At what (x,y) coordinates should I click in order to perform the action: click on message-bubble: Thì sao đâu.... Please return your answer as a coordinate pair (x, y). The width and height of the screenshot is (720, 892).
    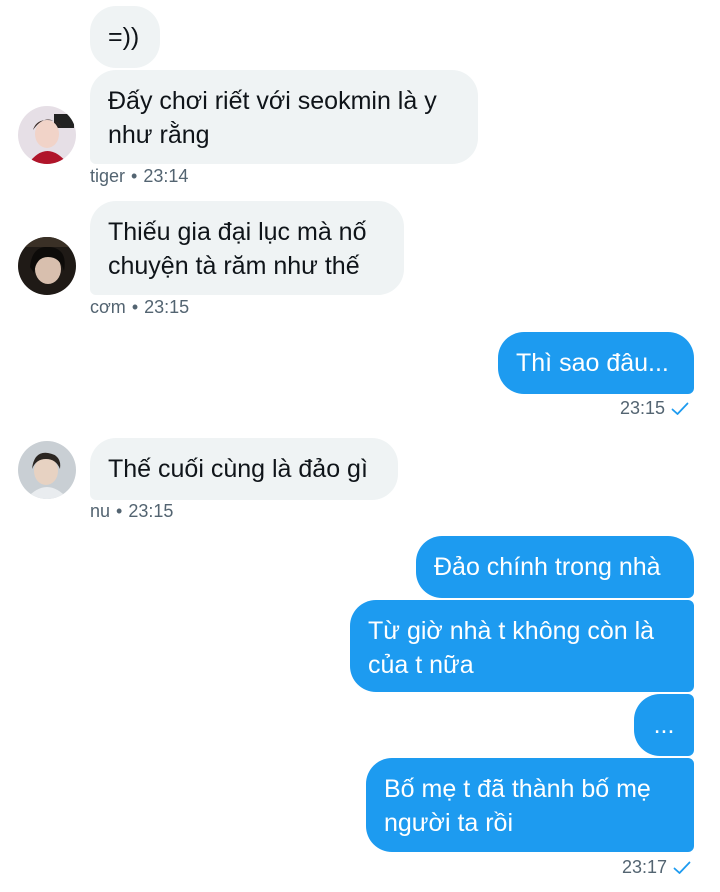
    Looking at the image, I should click on (596, 363).